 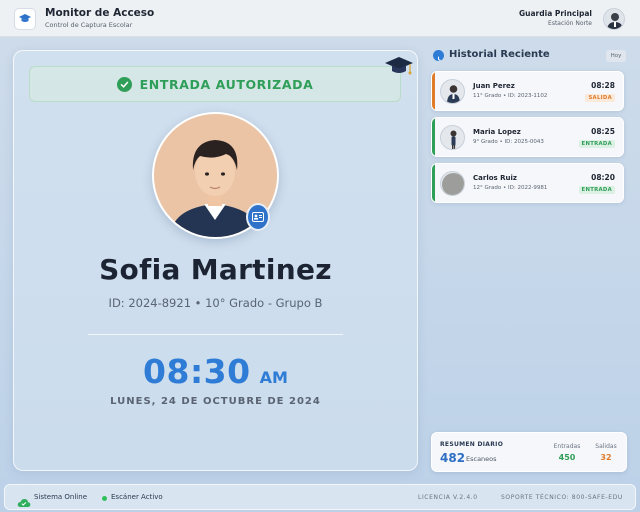 What do you see at coordinates (497, 132) in the screenshot?
I see `history-name: Maria Lopez` at bounding box center [497, 132].